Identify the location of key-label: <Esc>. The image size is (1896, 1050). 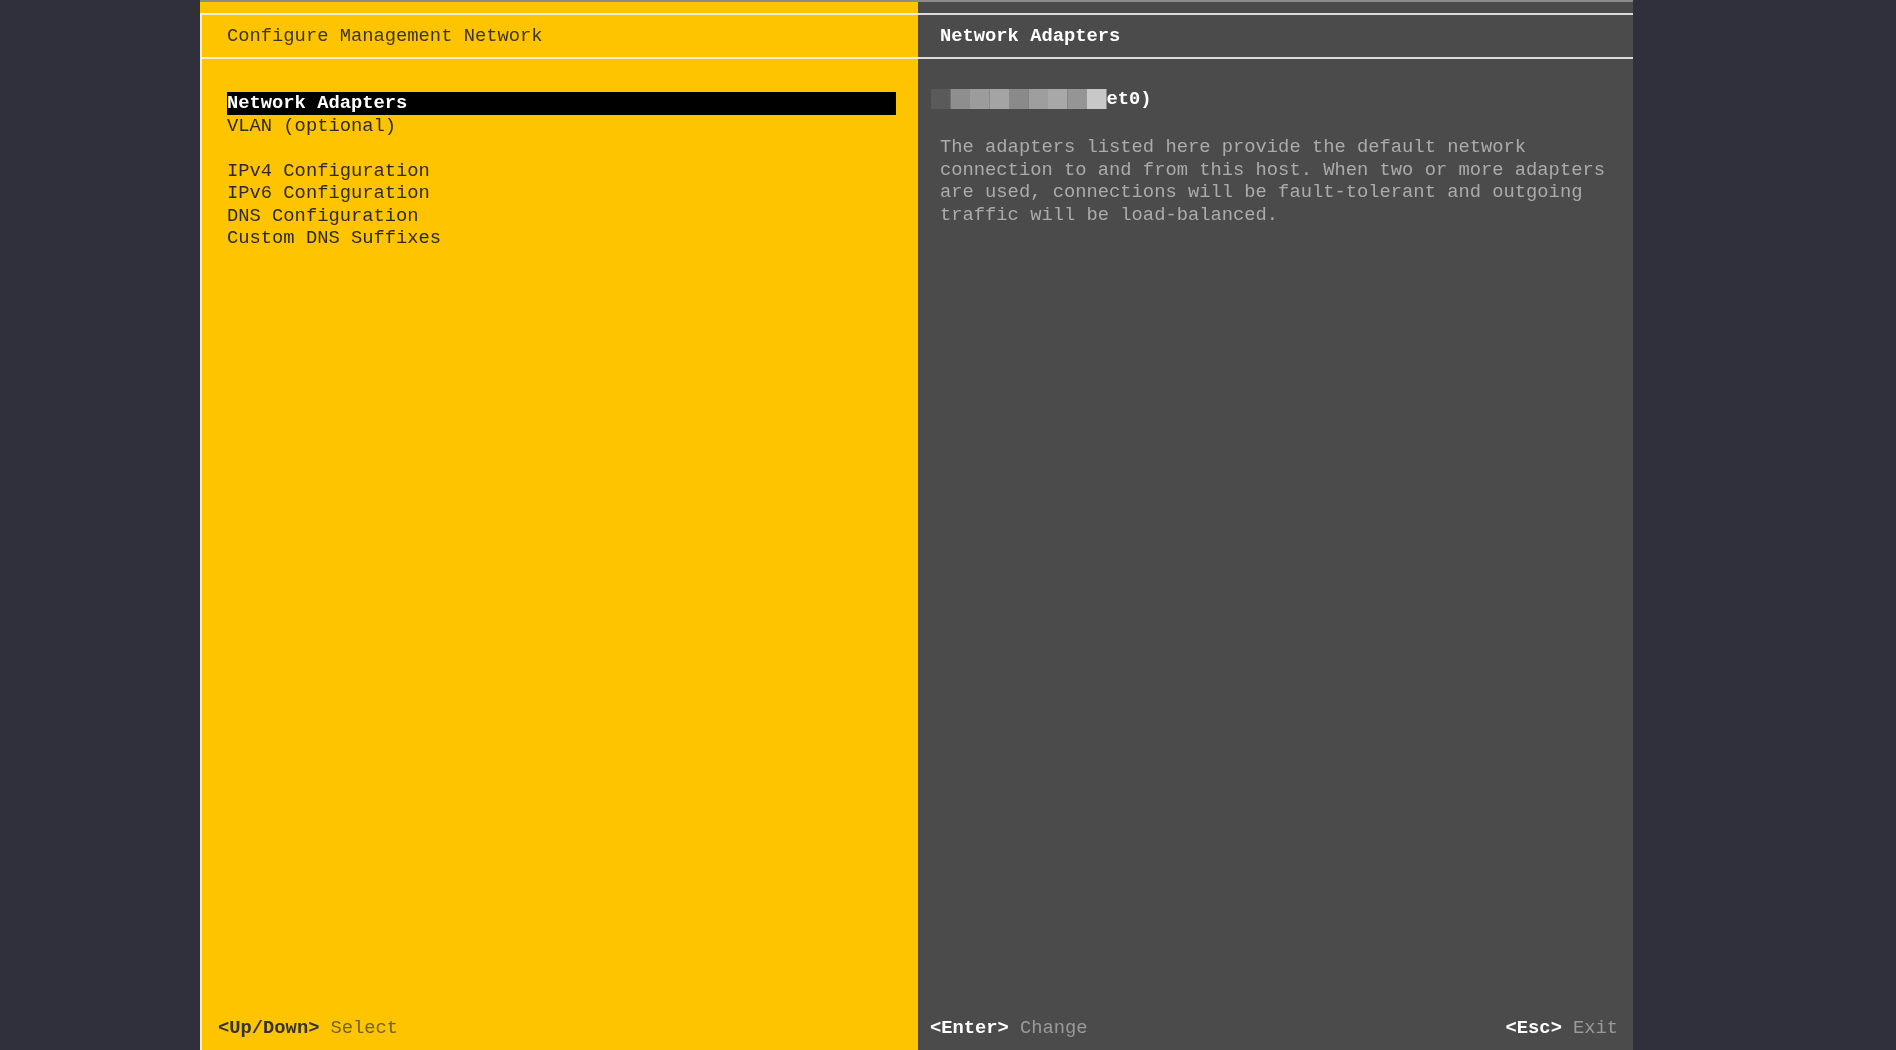
(1533, 1027).